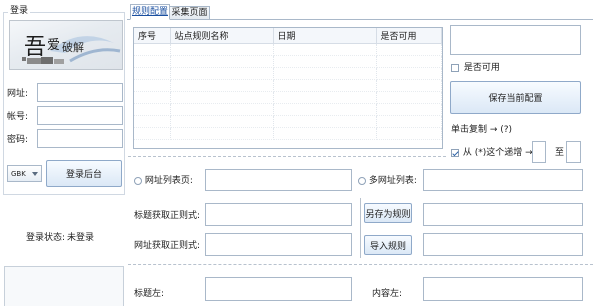  Describe the element at coordinates (46, 238) in the screenshot. I see `login-status-label: 登录状态:` at that location.